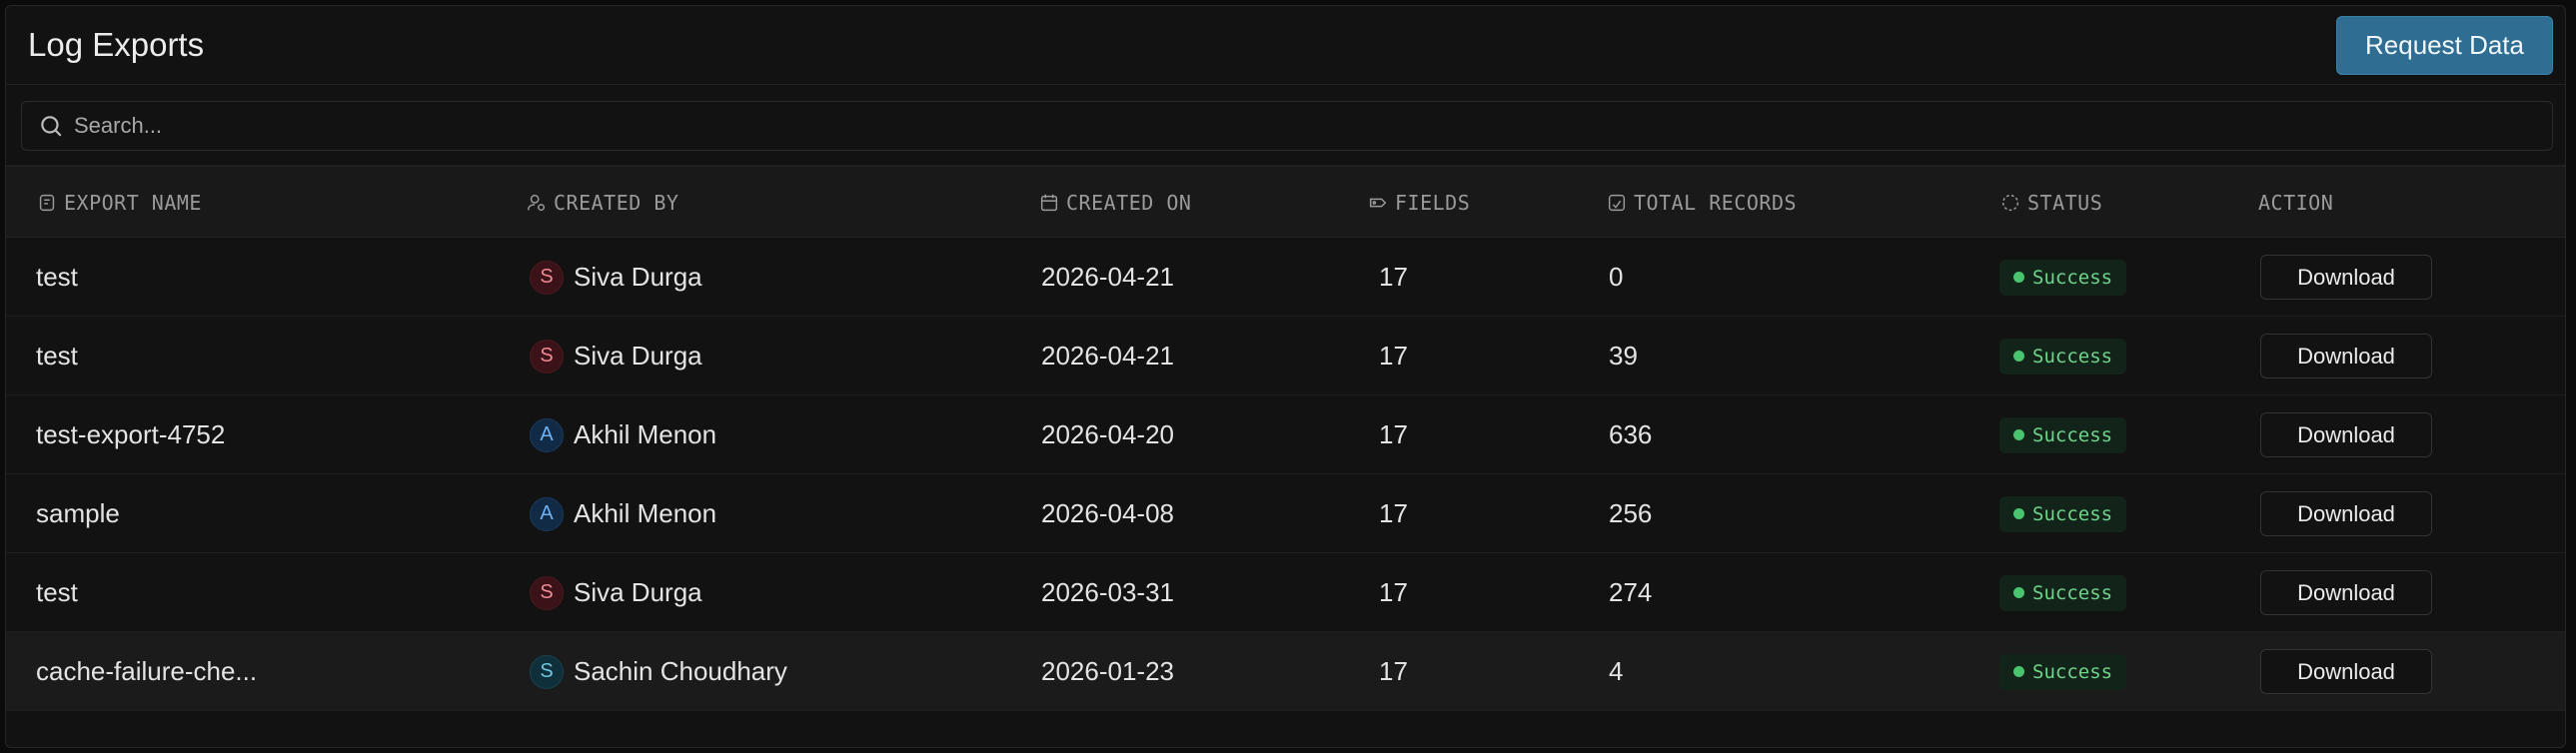 This screenshot has width=2576, height=753. What do you see at coordinates (1107, 671) in the screenshot?
I see `created-on: 2026-01-23` at bounding box center [1107, 671].